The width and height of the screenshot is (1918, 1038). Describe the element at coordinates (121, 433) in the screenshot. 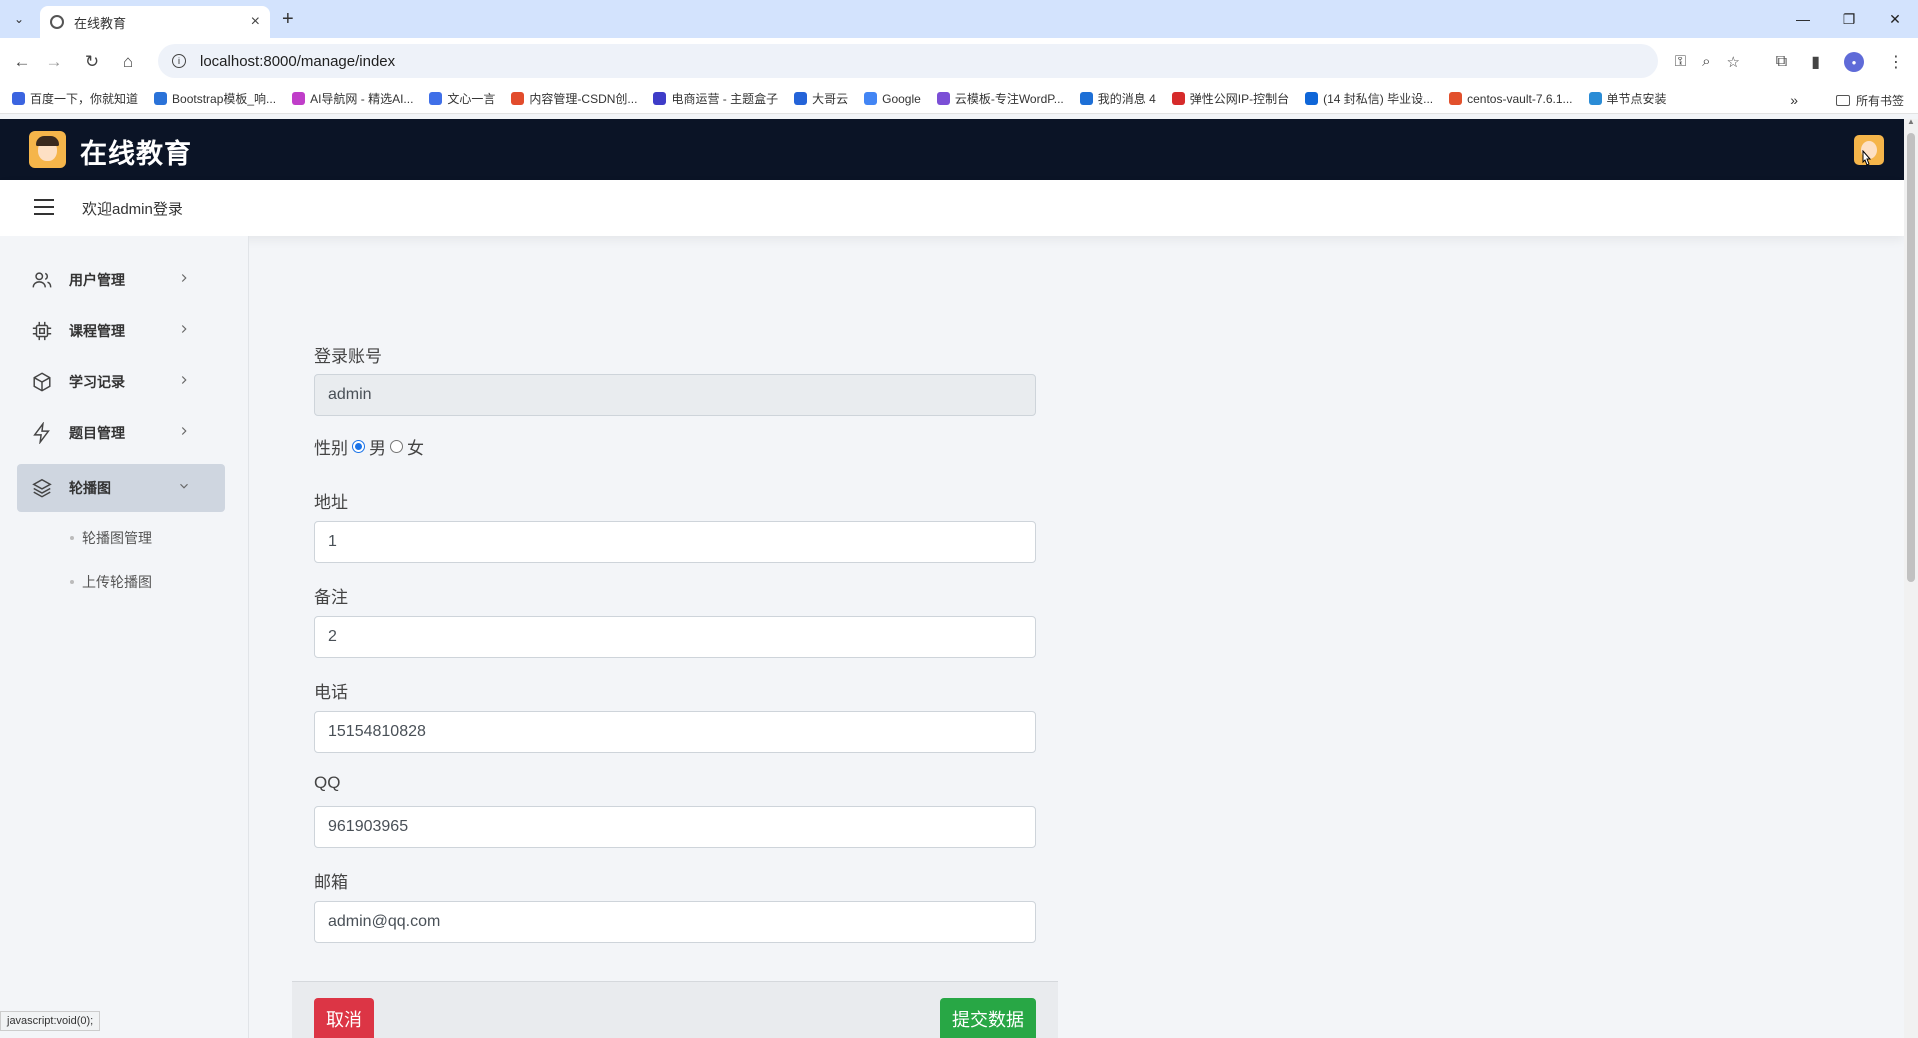

I see `sidebar-item-questions: 题目管理` at that location.